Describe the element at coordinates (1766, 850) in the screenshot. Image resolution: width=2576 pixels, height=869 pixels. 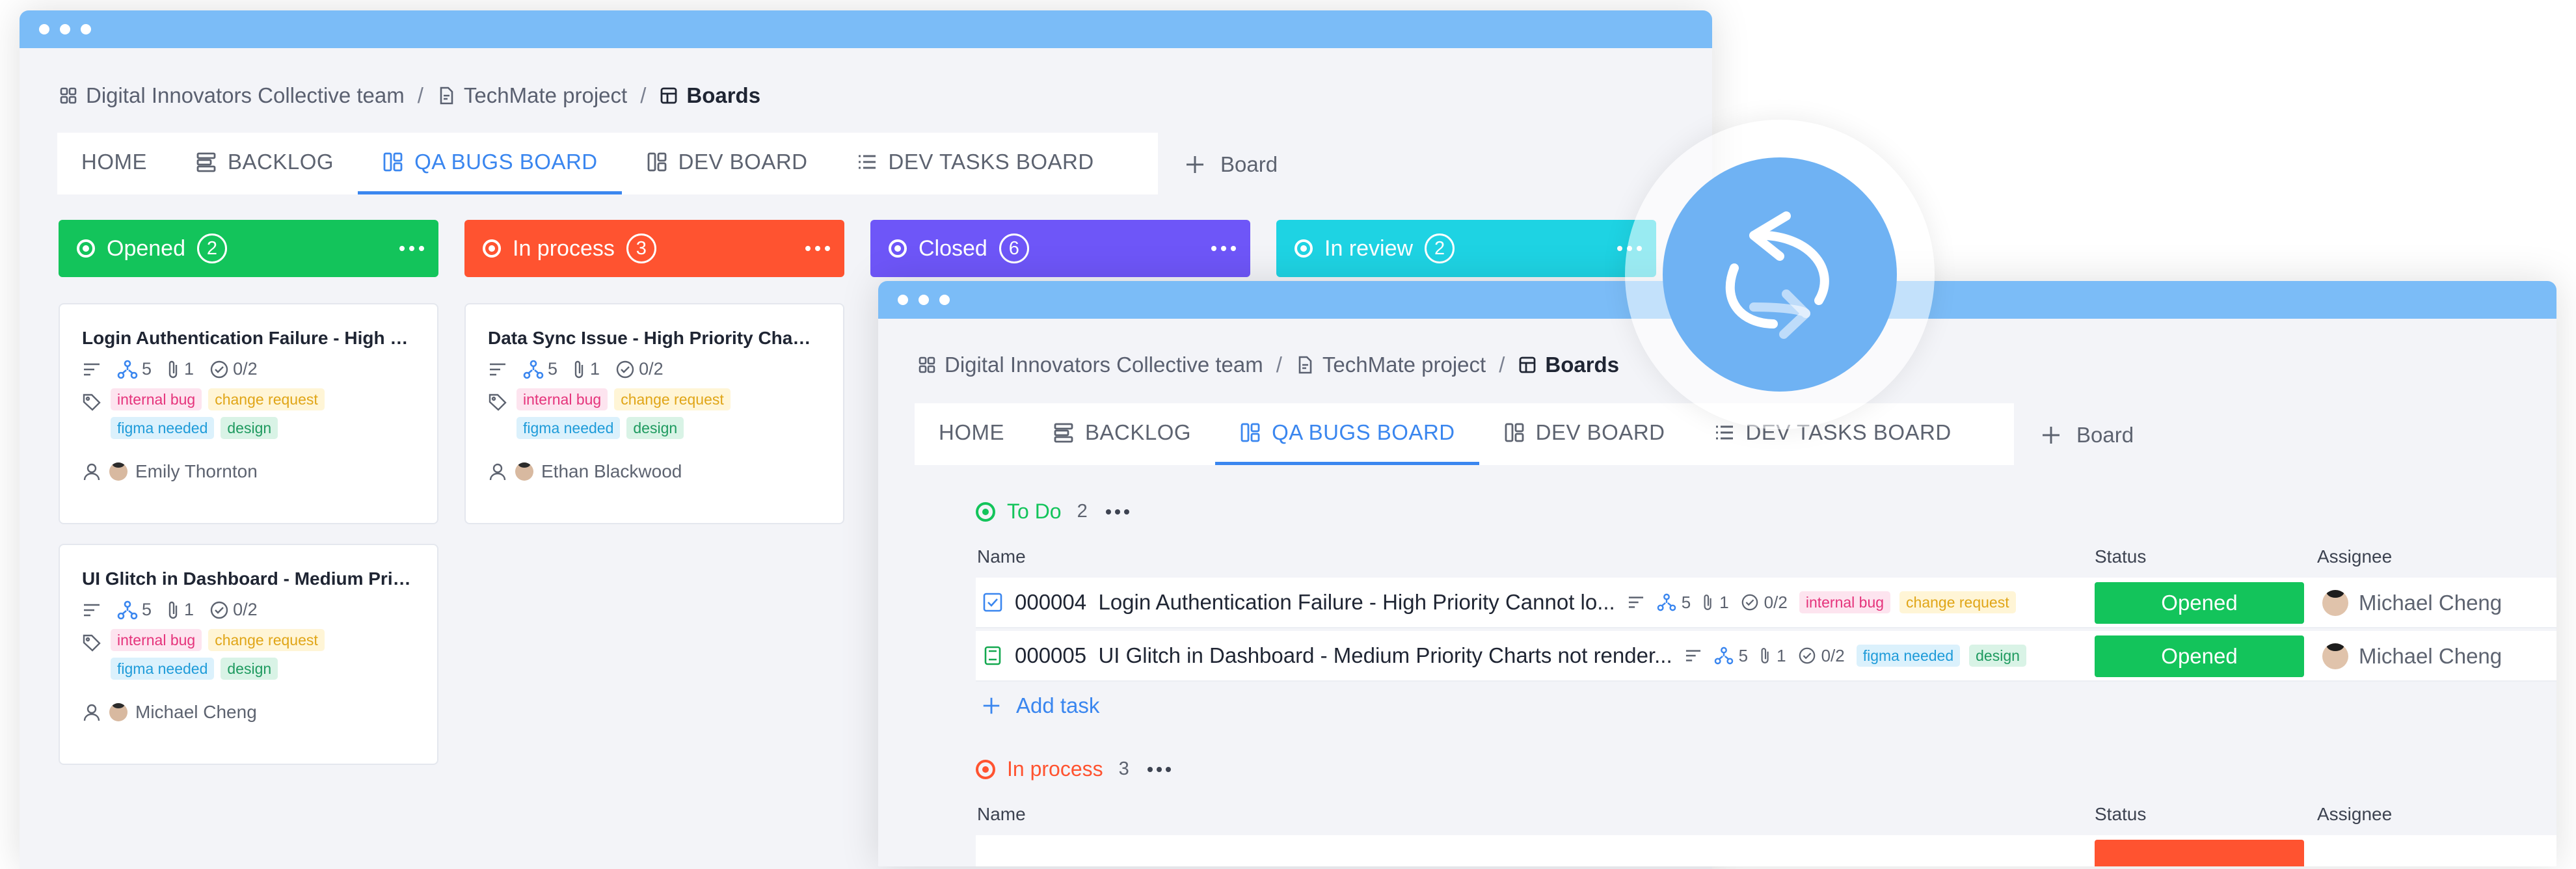
I see `table-row` at that location.